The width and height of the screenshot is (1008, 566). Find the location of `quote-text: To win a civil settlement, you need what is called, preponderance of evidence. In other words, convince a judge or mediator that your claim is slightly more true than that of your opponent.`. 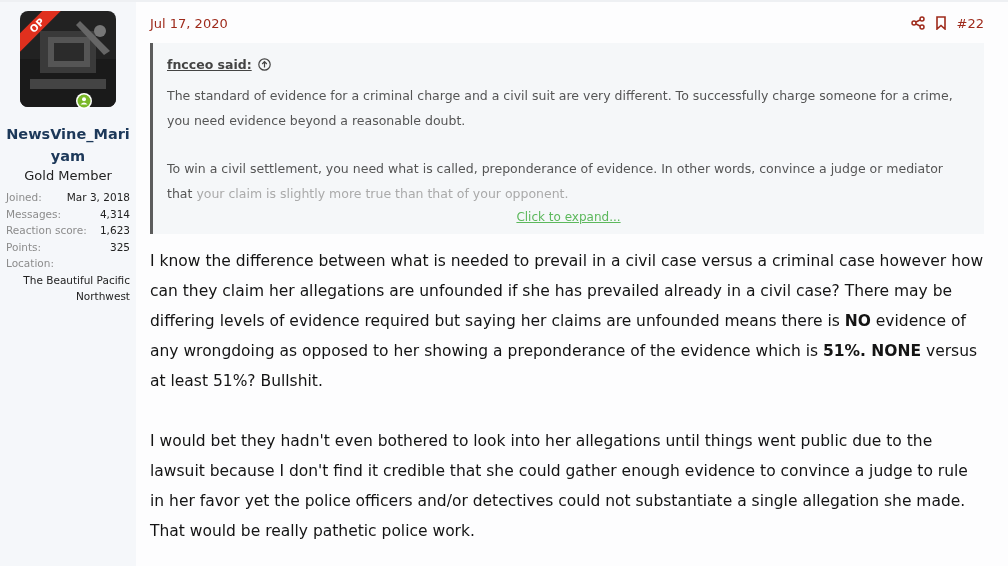

quote-text: To win a civil settlement, you need what is called, preponderance of evidence. In other words, convince a judge or mediator that your claim is slightly more true than that of your opponent. is located at coordinates (555, 181).